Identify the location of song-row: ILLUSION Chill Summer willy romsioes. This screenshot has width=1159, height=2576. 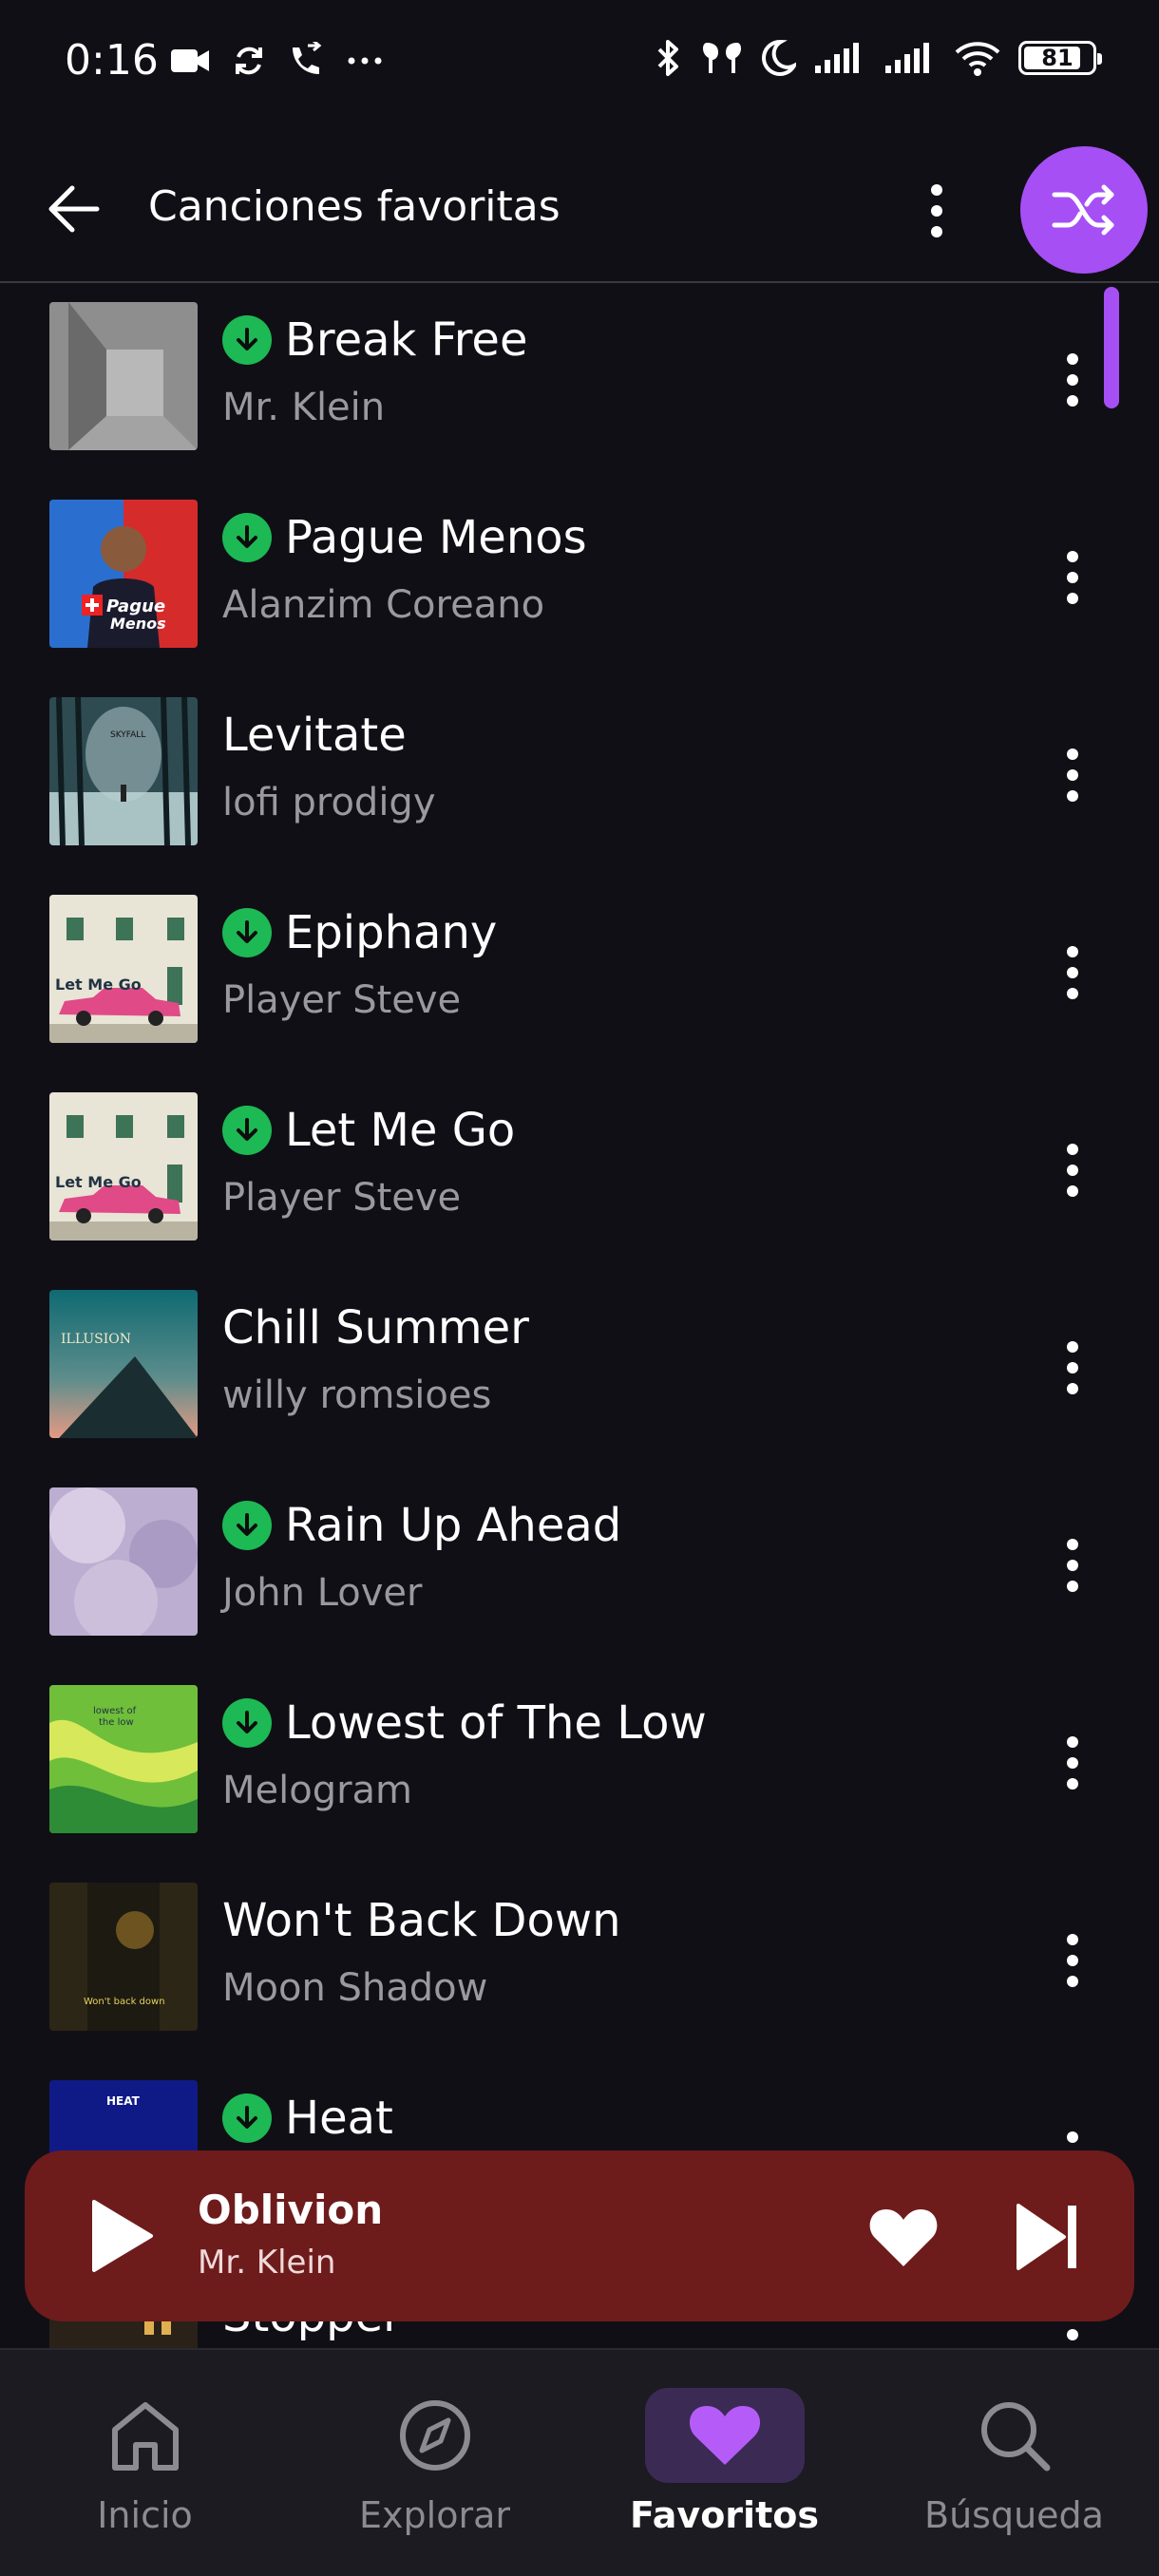
(579, 1371).